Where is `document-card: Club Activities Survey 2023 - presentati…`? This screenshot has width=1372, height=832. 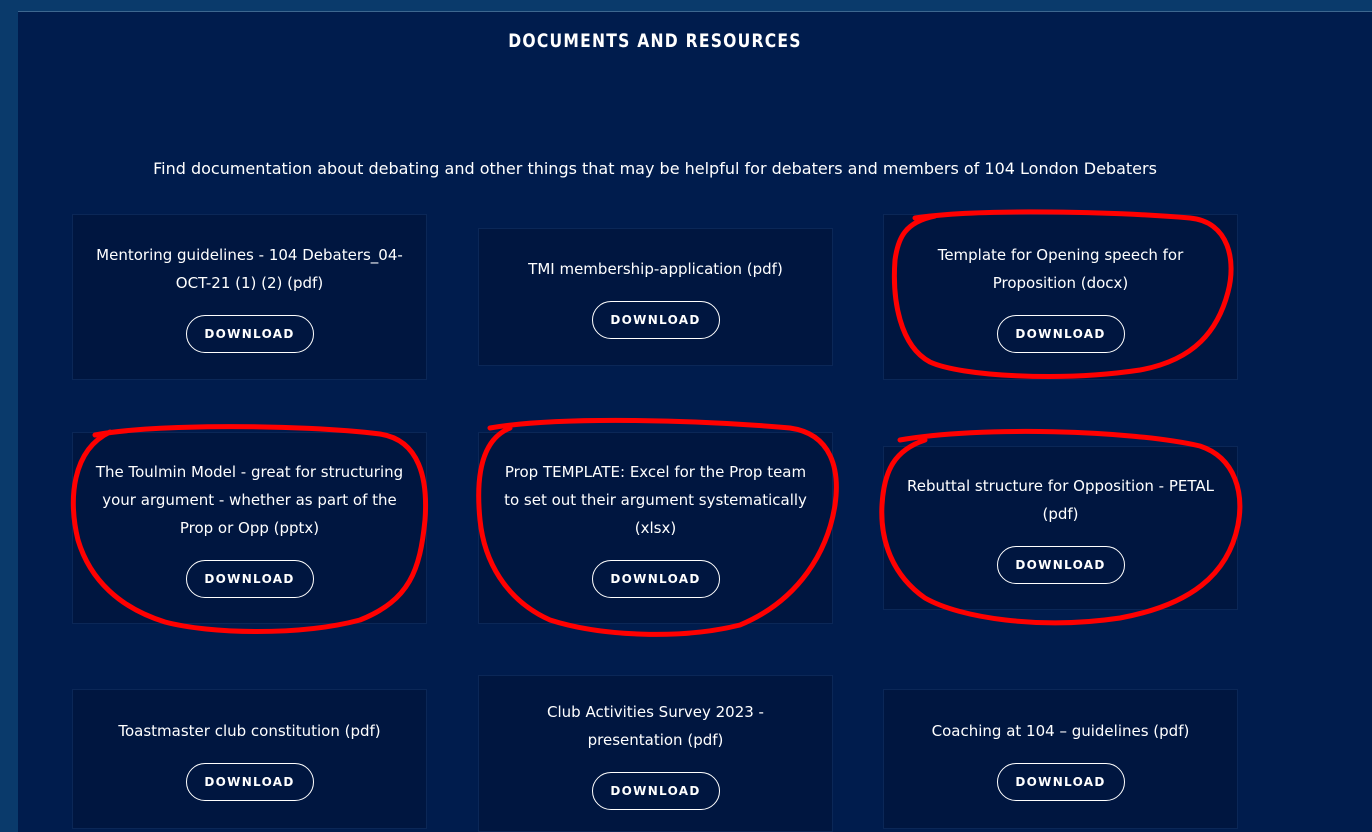 document-card: Club Activities Survey 2023 - presentati… is located at coordinates (655, 753).